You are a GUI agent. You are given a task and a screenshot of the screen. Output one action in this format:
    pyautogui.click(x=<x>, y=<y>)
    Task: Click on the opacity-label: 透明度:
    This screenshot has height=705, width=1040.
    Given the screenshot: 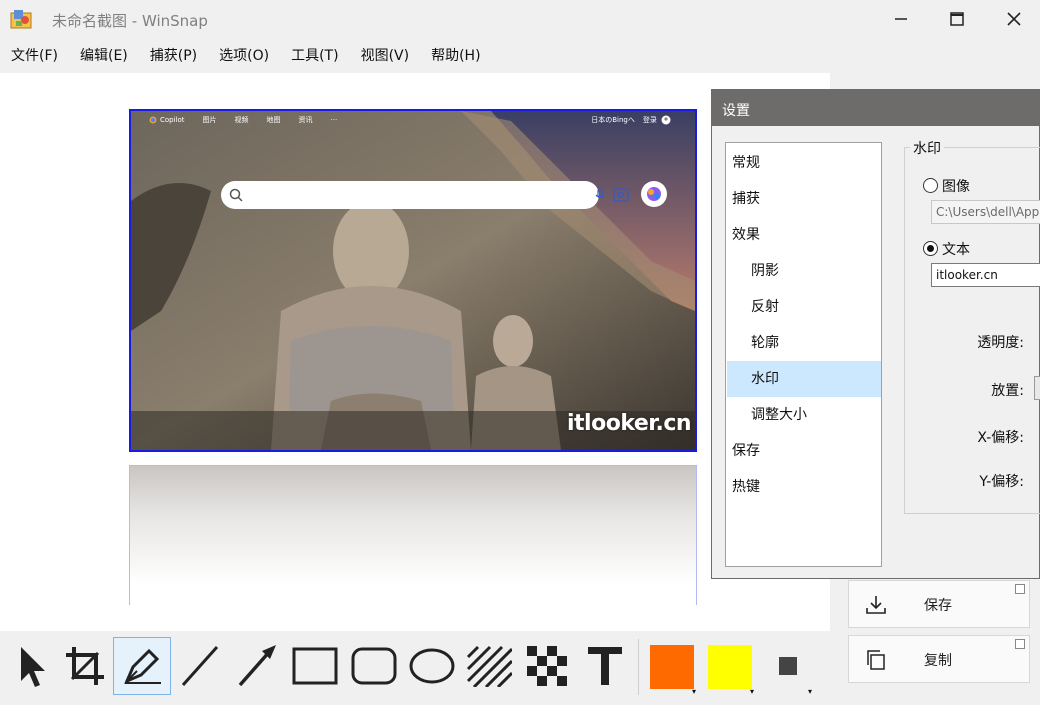 What is the action you would take?
    pyautogui.click(x=1000, y=343)
    